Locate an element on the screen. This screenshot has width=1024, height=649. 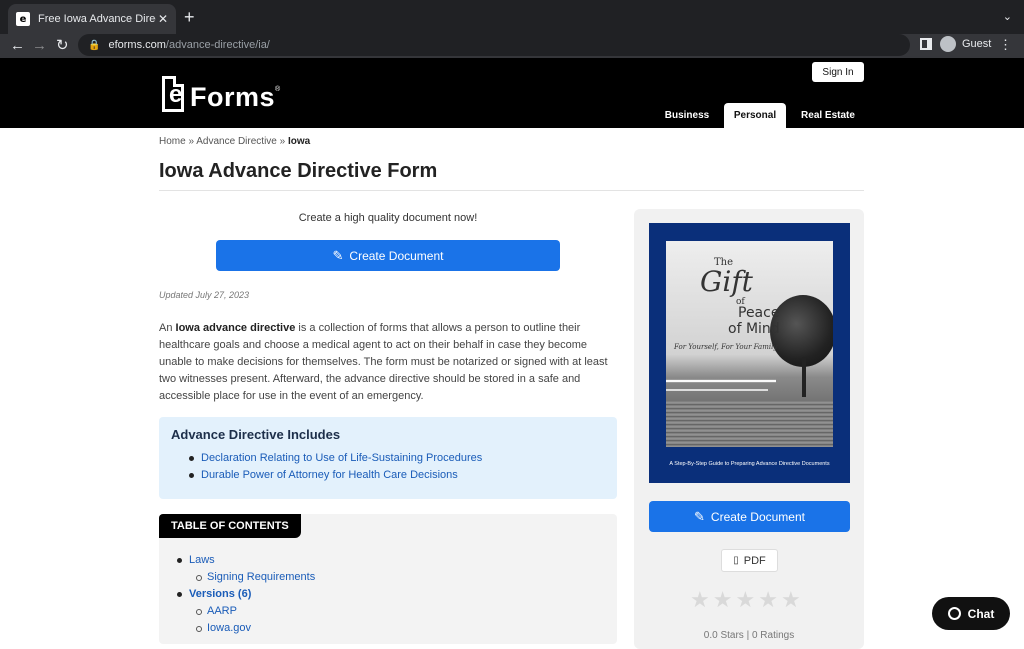
logo-e: e is located at coordinates (176, 94).